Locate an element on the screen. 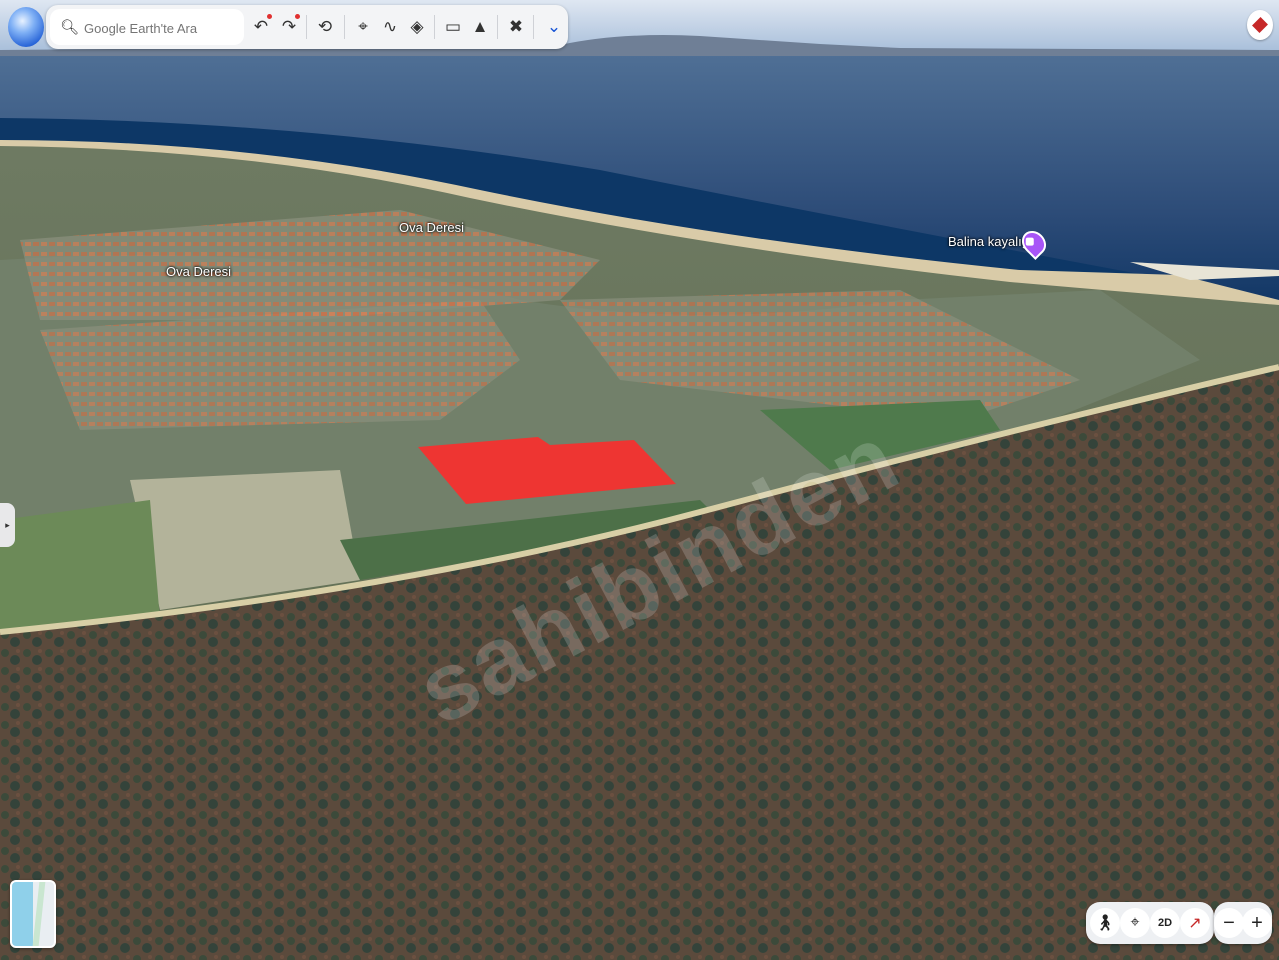 The image size is (1279, 960). toolbar-bar: 🔍︎ ↶ ↷ ⟲ ⌖ ∿ ◈ ▭ ▲ ✖ ⌄ is located at coordinates (307, 27).